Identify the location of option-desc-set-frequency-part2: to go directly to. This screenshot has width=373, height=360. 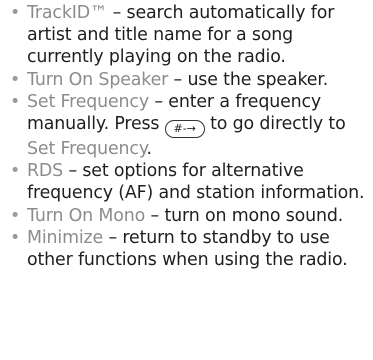
(275, 124).